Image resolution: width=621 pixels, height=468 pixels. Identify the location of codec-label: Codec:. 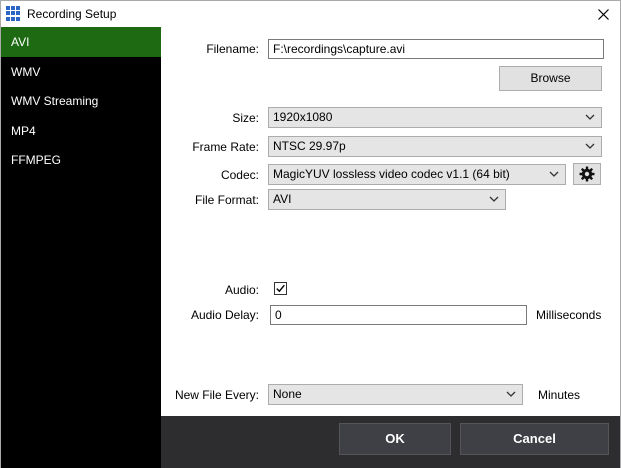
(239, 175).